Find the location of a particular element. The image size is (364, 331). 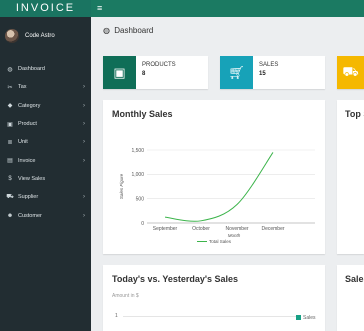

sidebar-item-tax: ✂ Tax › is located at coordinates (45, 87).